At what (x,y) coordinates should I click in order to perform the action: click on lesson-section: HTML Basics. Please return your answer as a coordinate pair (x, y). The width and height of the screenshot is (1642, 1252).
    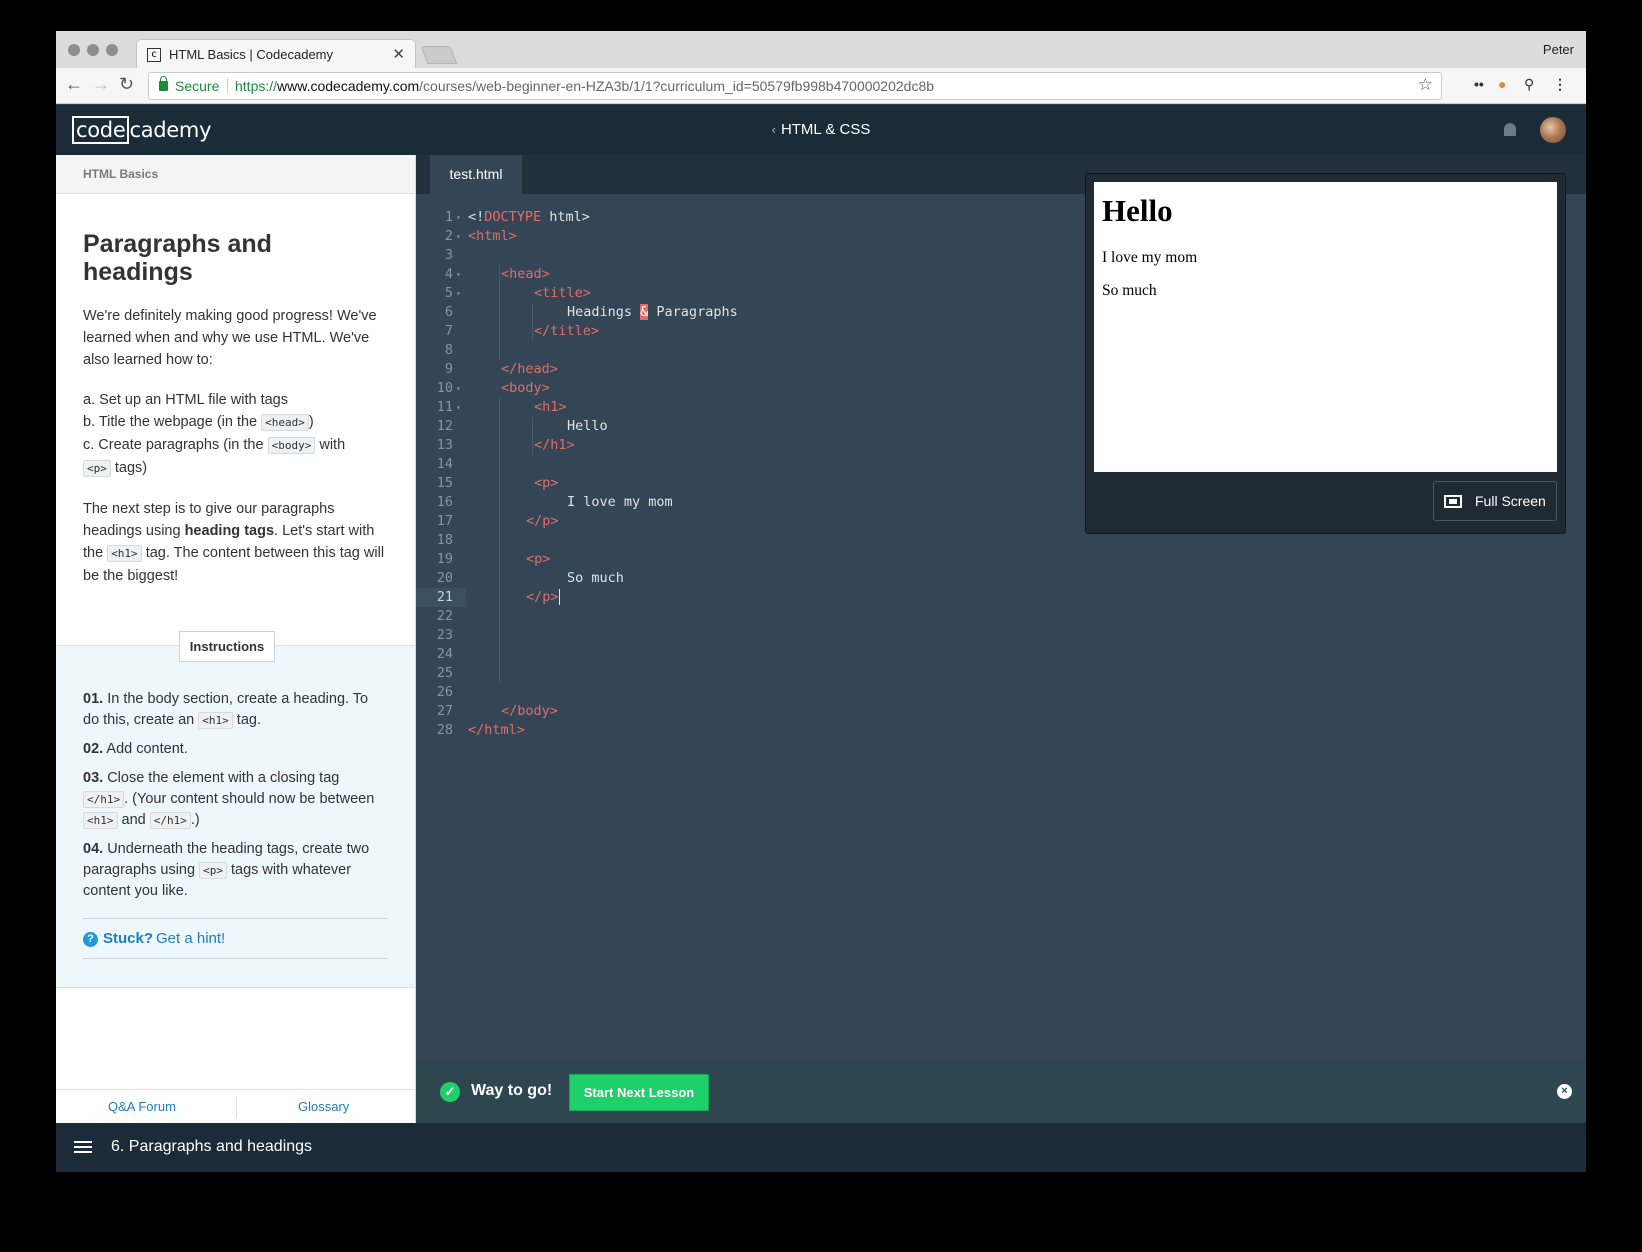
    Looking at the image, I should click on (235, 174).